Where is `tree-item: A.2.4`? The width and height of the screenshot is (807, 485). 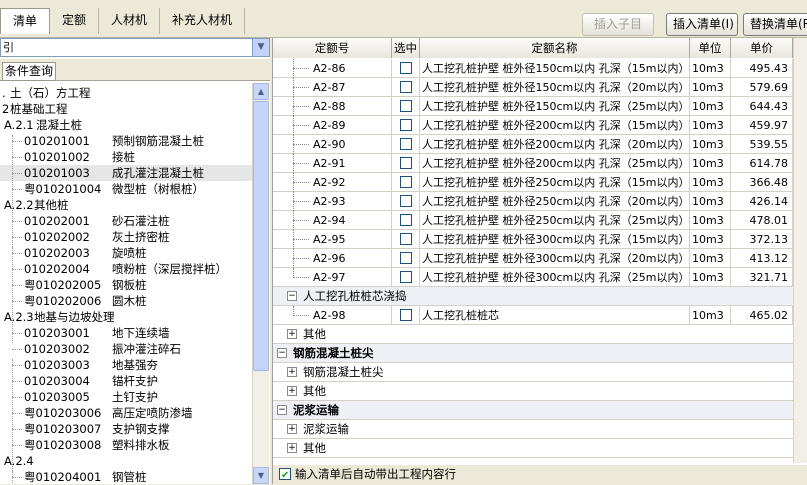 tree-item: A.2.4 is located at coordinates (126, 461).